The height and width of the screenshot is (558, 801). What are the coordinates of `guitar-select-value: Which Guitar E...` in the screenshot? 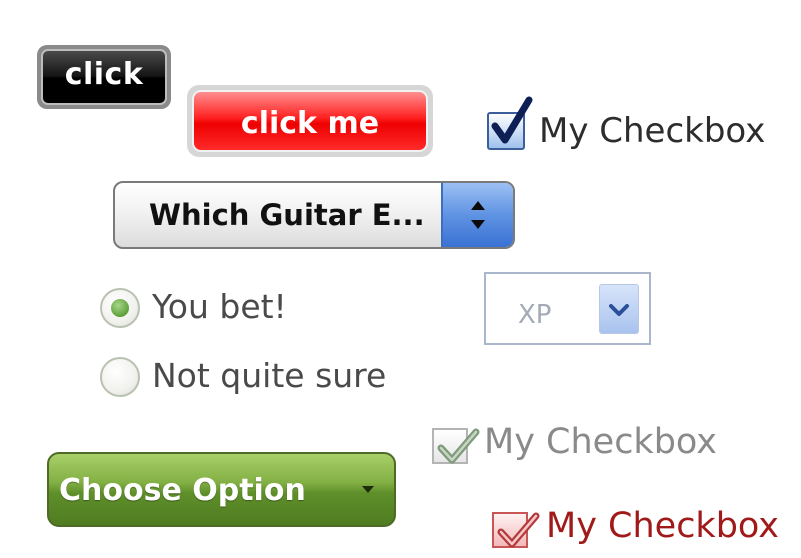 It's located at (287, 215).